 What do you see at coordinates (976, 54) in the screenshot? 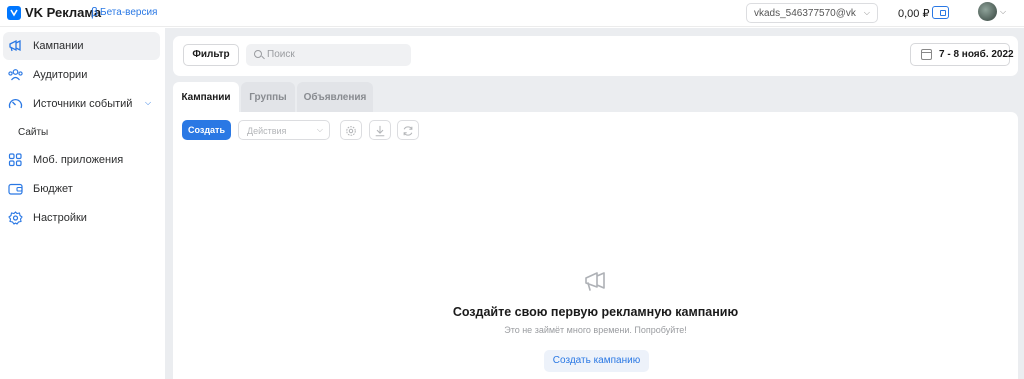
I see `date-range-text: 7 - 8 нояб. 2022` at bounding box center [976, 54].